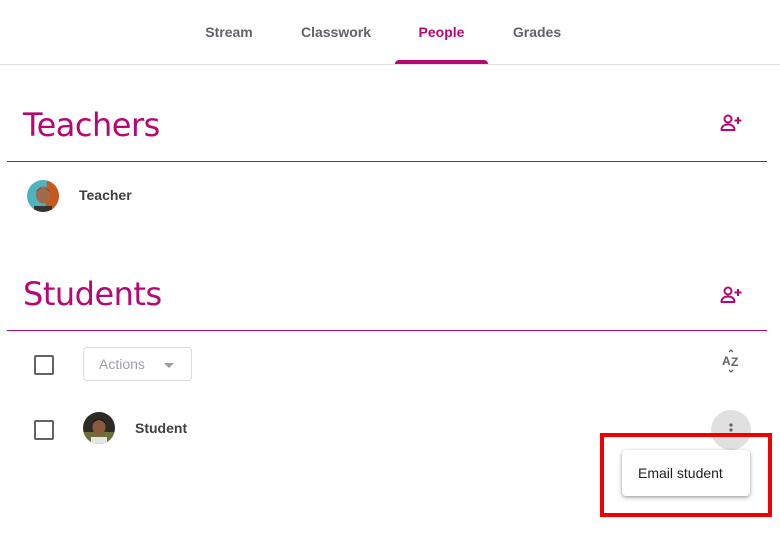  I want to click on svg-text: A, so click(726, 361).